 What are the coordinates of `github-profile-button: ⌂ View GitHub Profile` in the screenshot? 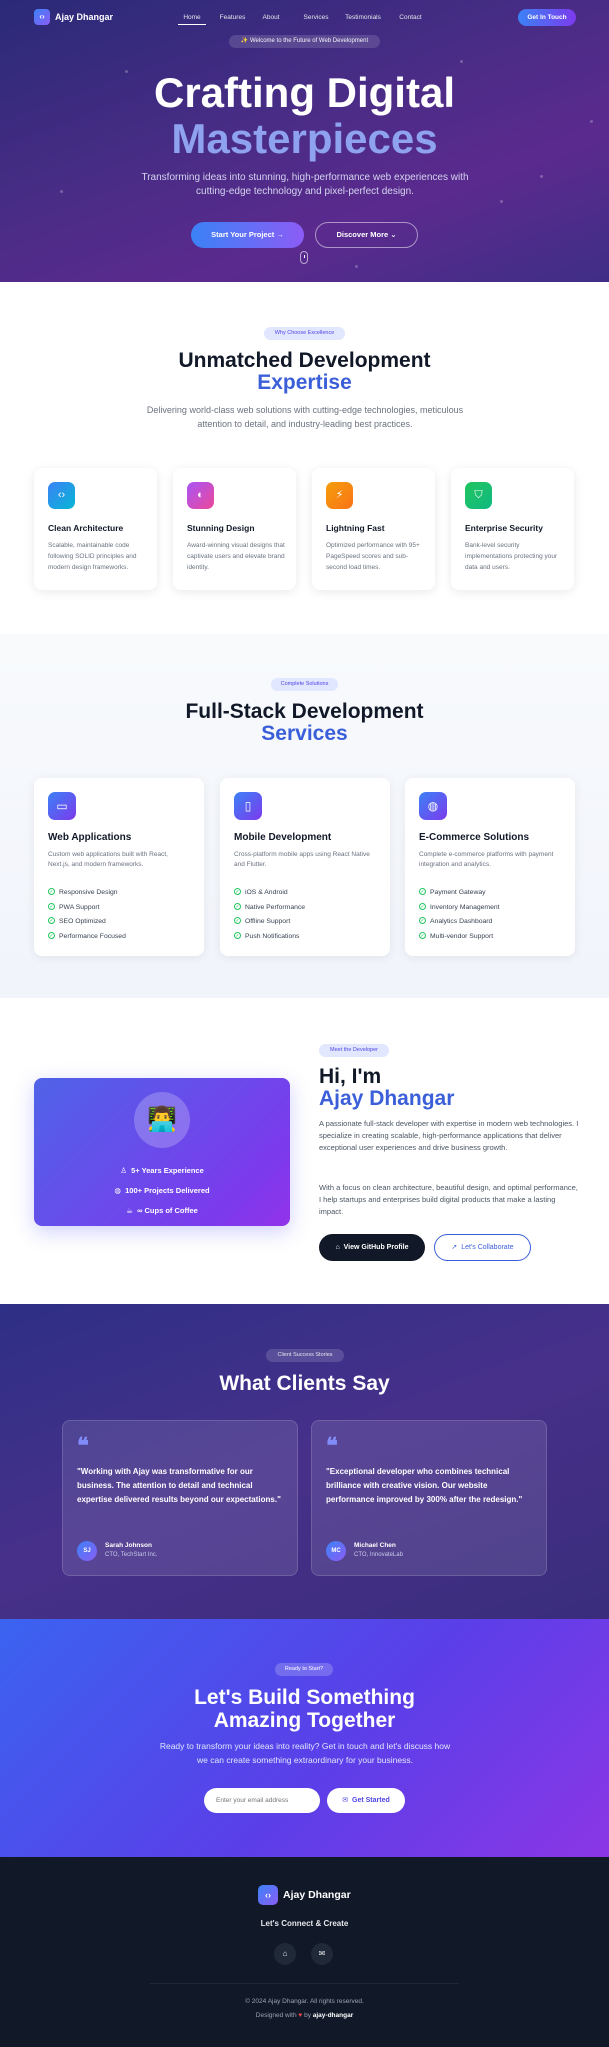 It's located at (372, 1247).